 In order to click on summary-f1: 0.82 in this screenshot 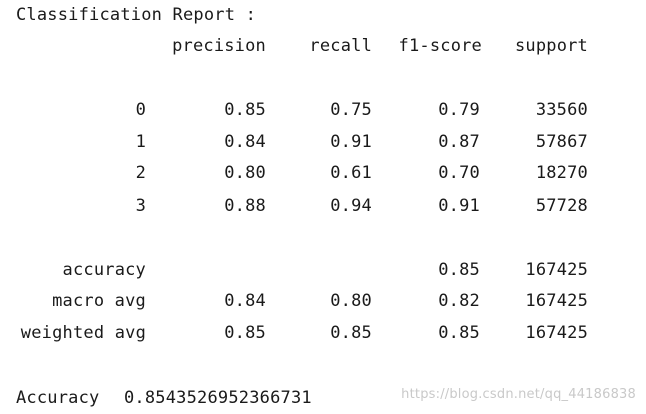, I will do `click(459, 301)`.